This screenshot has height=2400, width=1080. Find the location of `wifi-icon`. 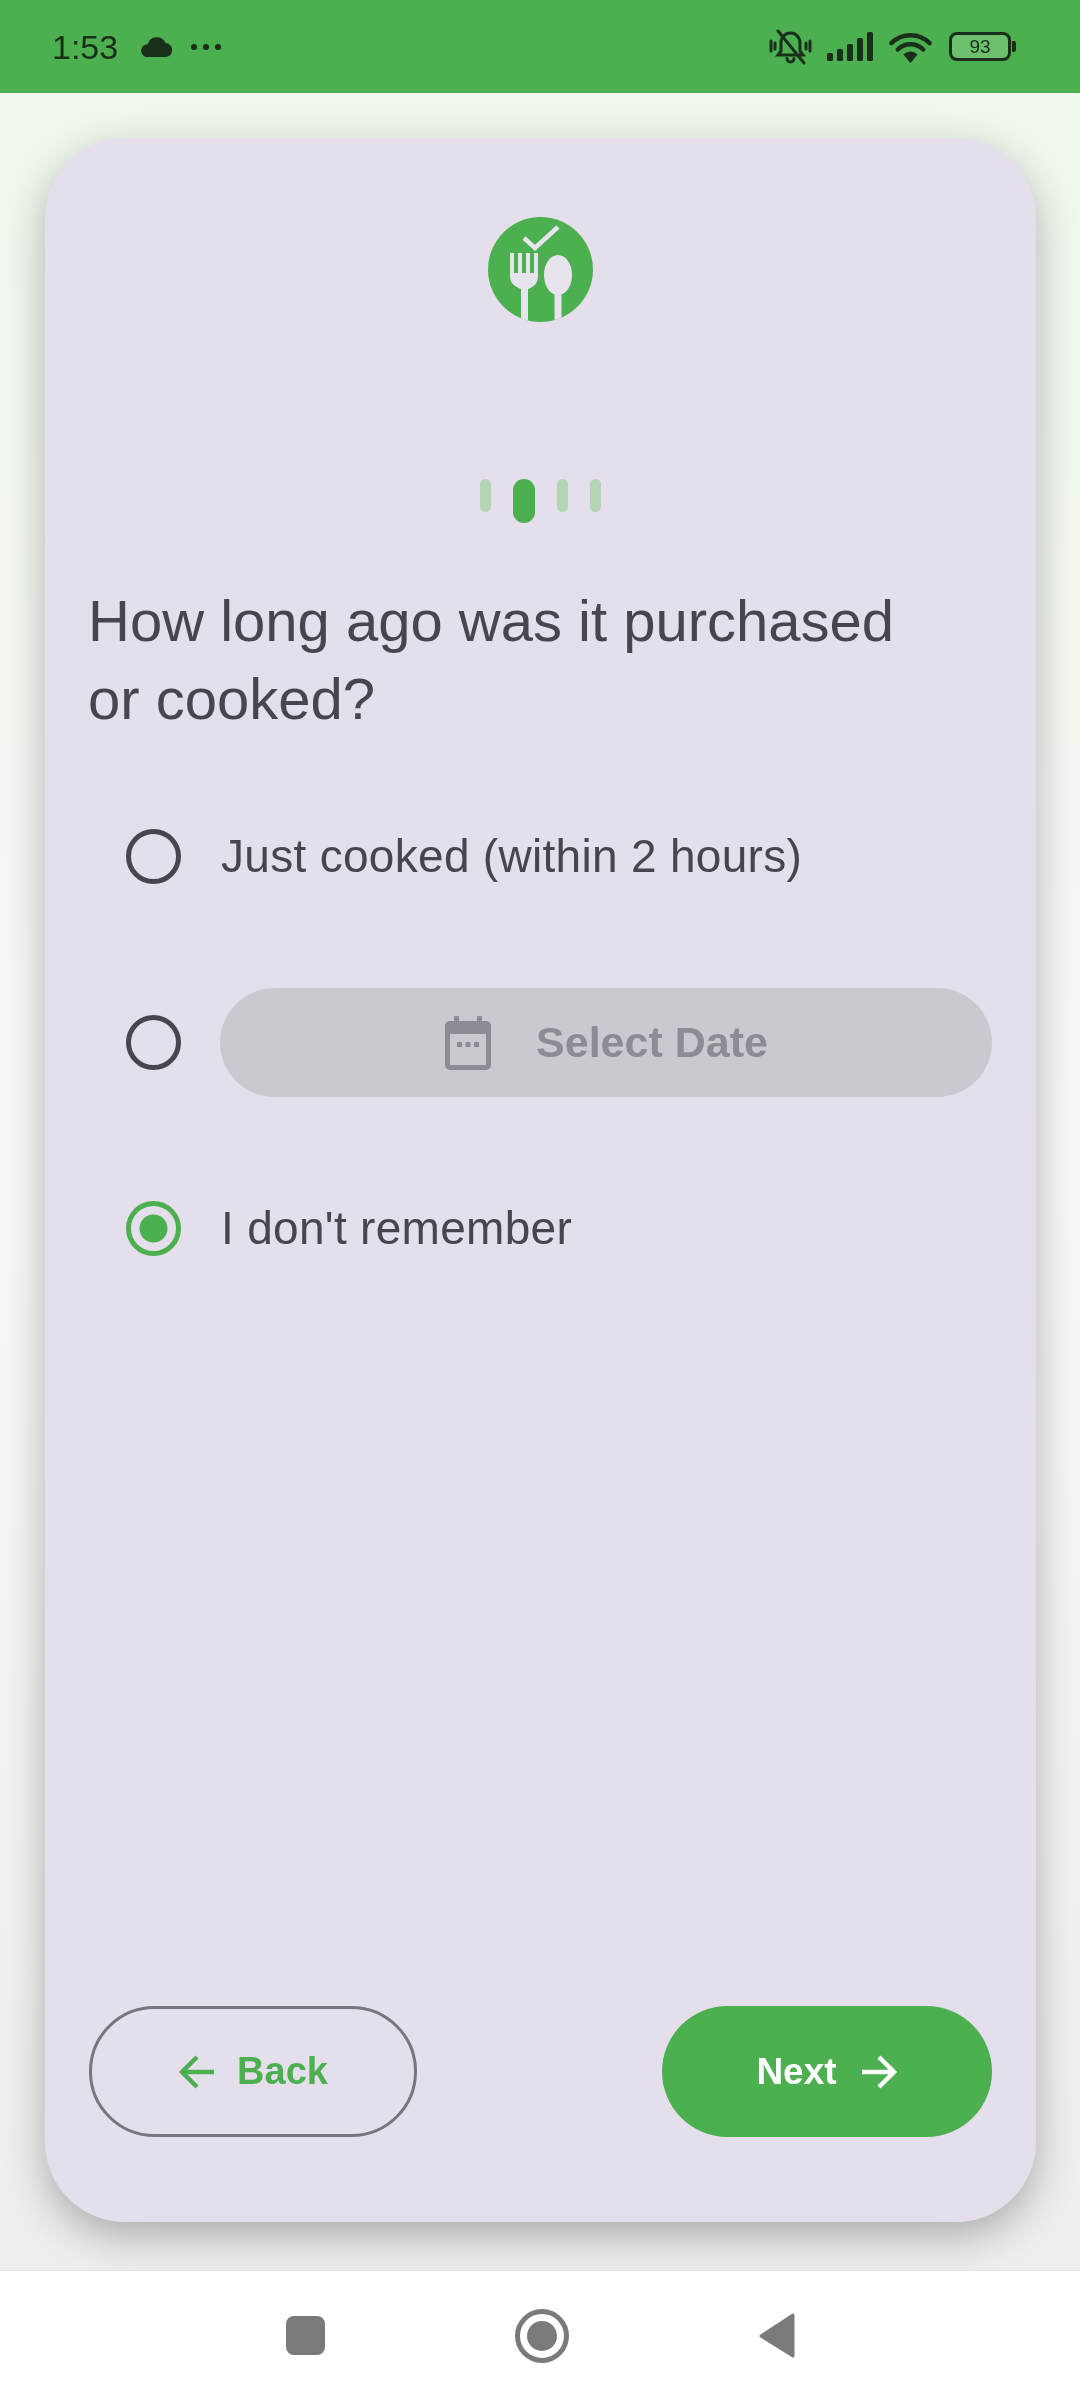

wifi-icon is located at coordinates (910, 46).